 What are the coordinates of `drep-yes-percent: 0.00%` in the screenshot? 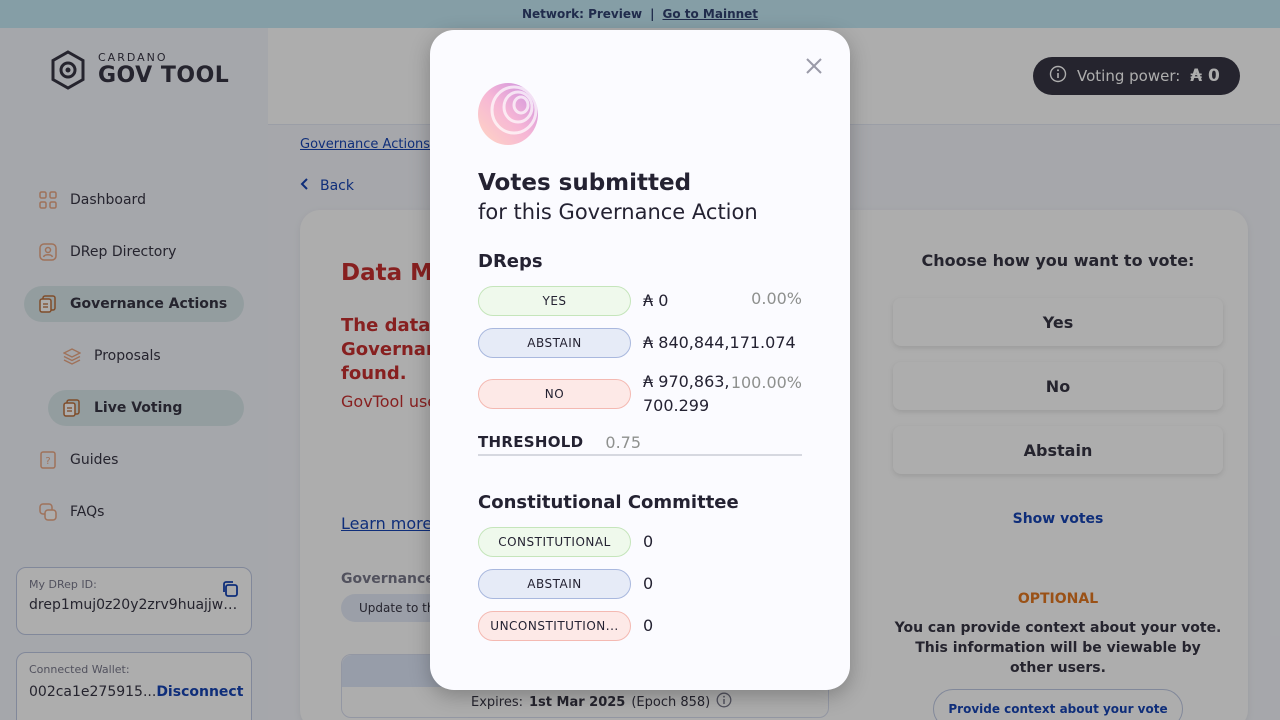 It's located at (776, 298).